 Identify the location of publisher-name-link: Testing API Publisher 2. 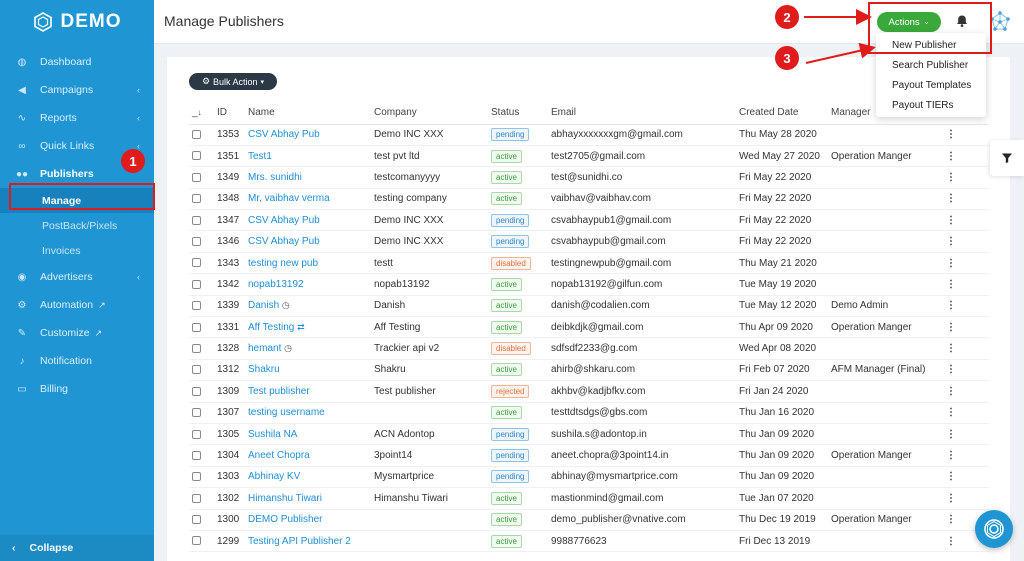
(299, 541).